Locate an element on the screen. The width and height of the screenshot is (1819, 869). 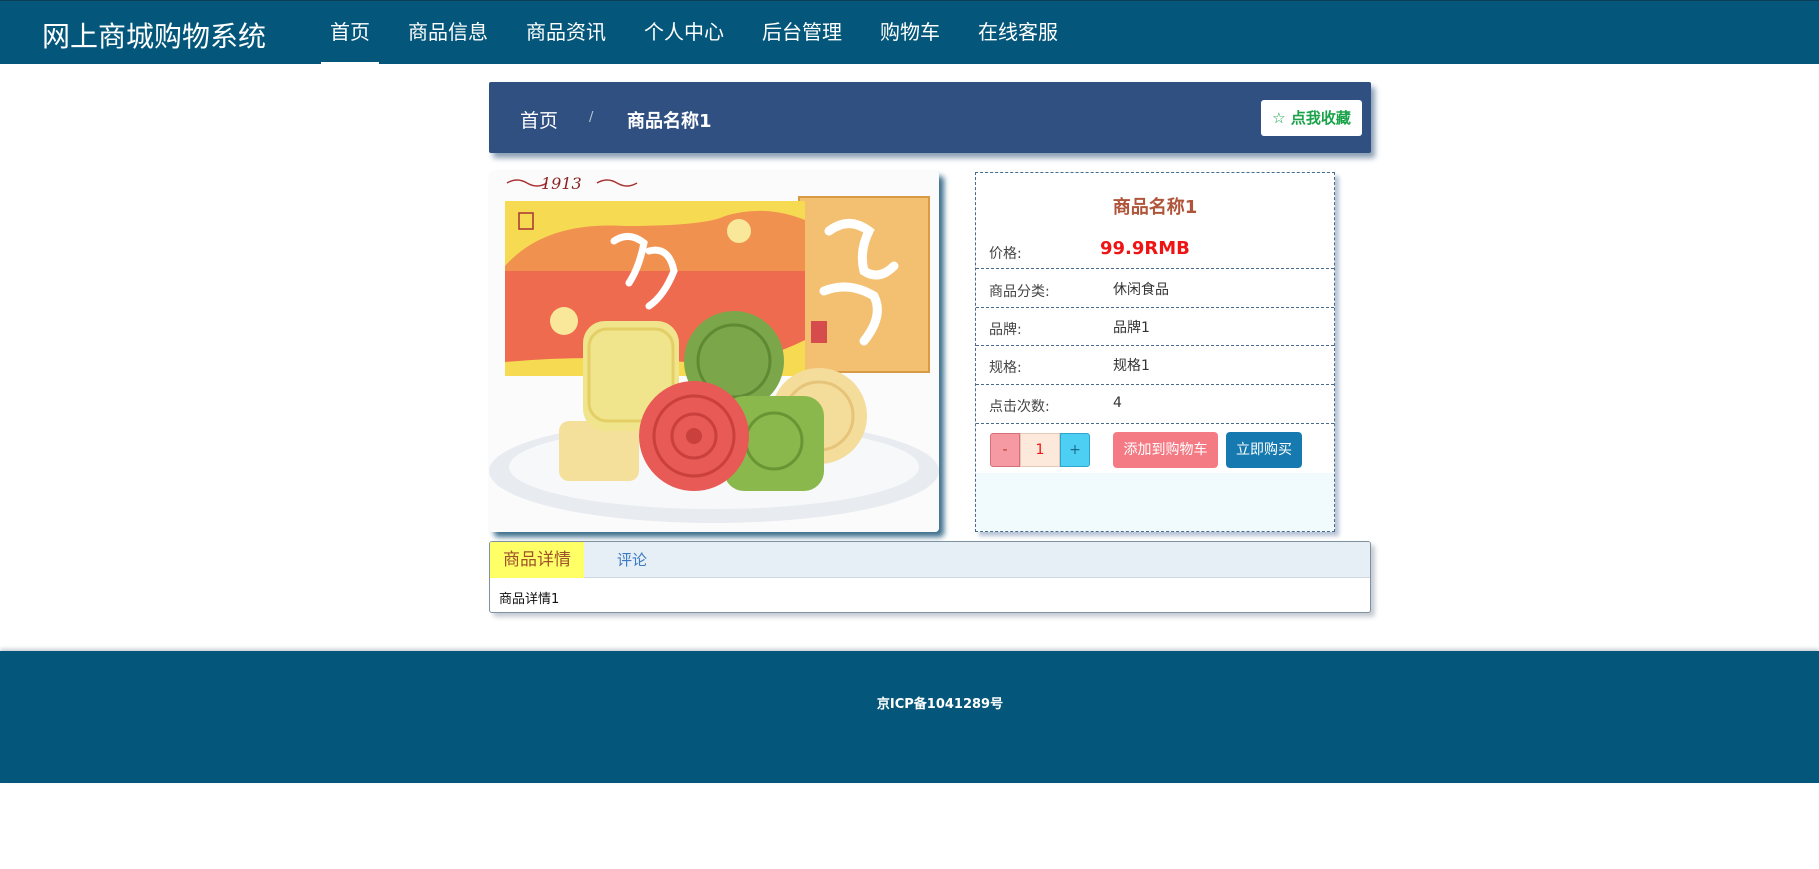
favorite-button: ☆ 点我收藏 is located at coordinates (1311, 118).